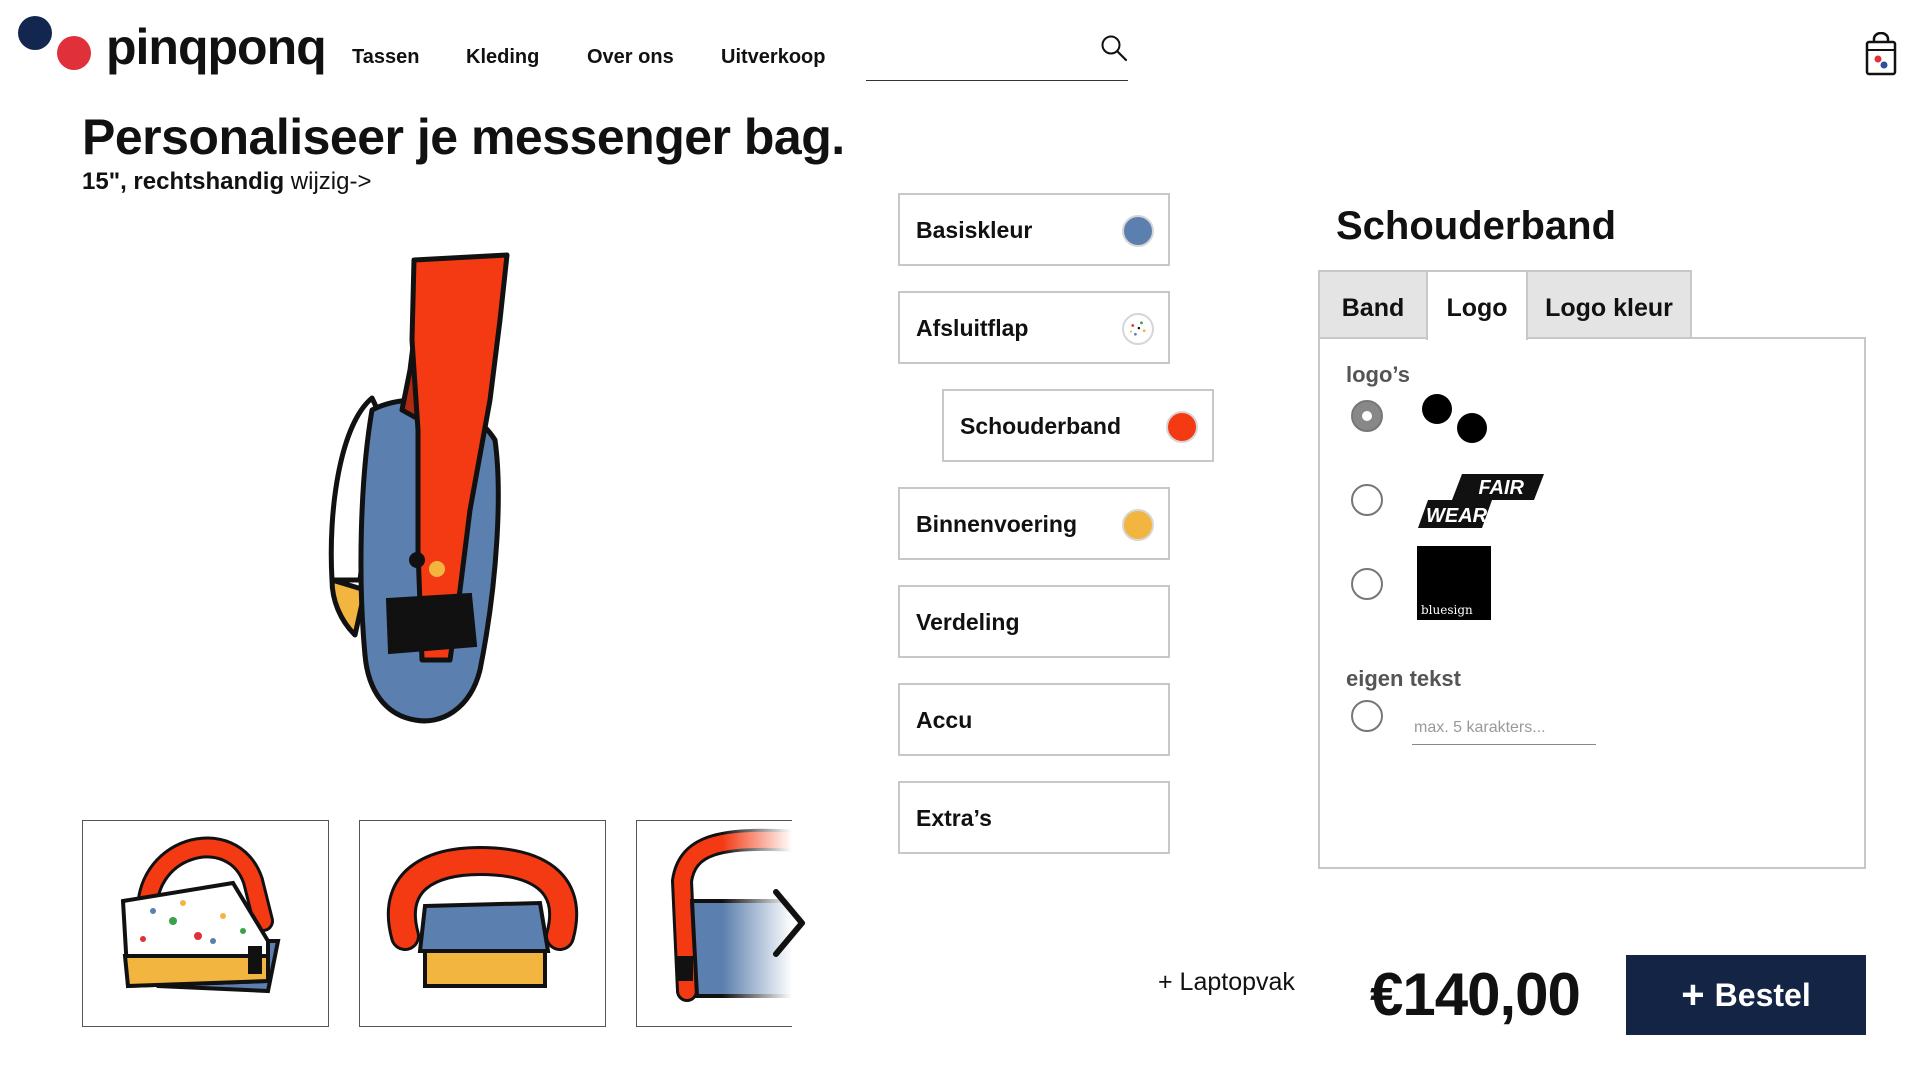 This screenshot has height=1080, width=1920. What do you see at coordinates (1477, 308) in the screenshot?
I see `tab-label: Logo` at bounding box center [1477, 308].